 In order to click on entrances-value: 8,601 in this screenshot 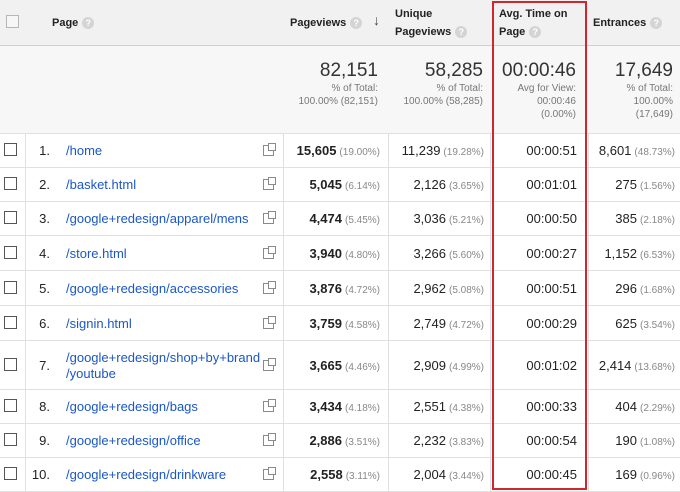, I will do `click(615, 150)`.